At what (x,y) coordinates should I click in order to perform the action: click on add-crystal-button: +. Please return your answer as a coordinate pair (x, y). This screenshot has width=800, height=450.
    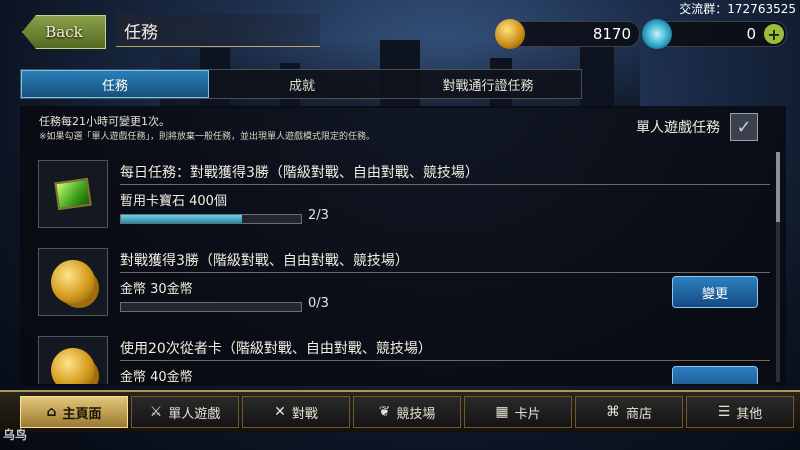
    Looking at the image, I should click on (774, 34).